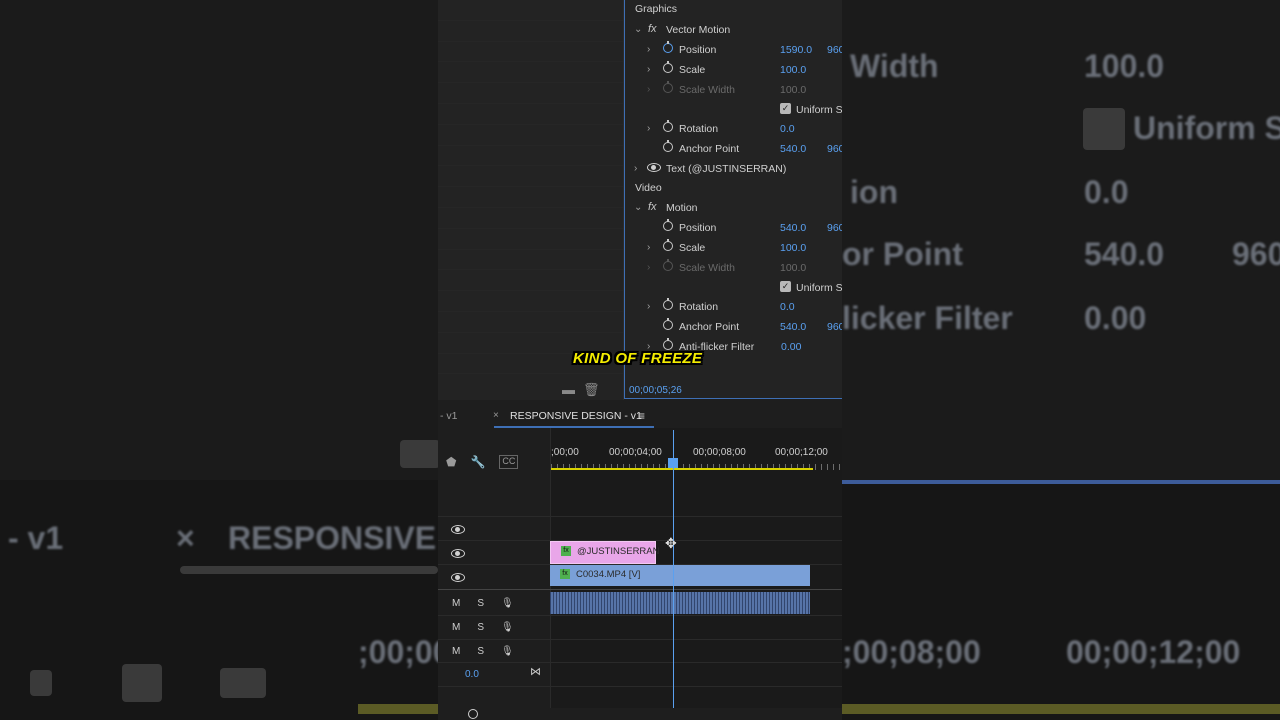 The image size is (1280, 720). Describe the element at coordinates (680, 575) in the screenshot. I see `video-clip: fx C0034.MP4 [V]` at that location.